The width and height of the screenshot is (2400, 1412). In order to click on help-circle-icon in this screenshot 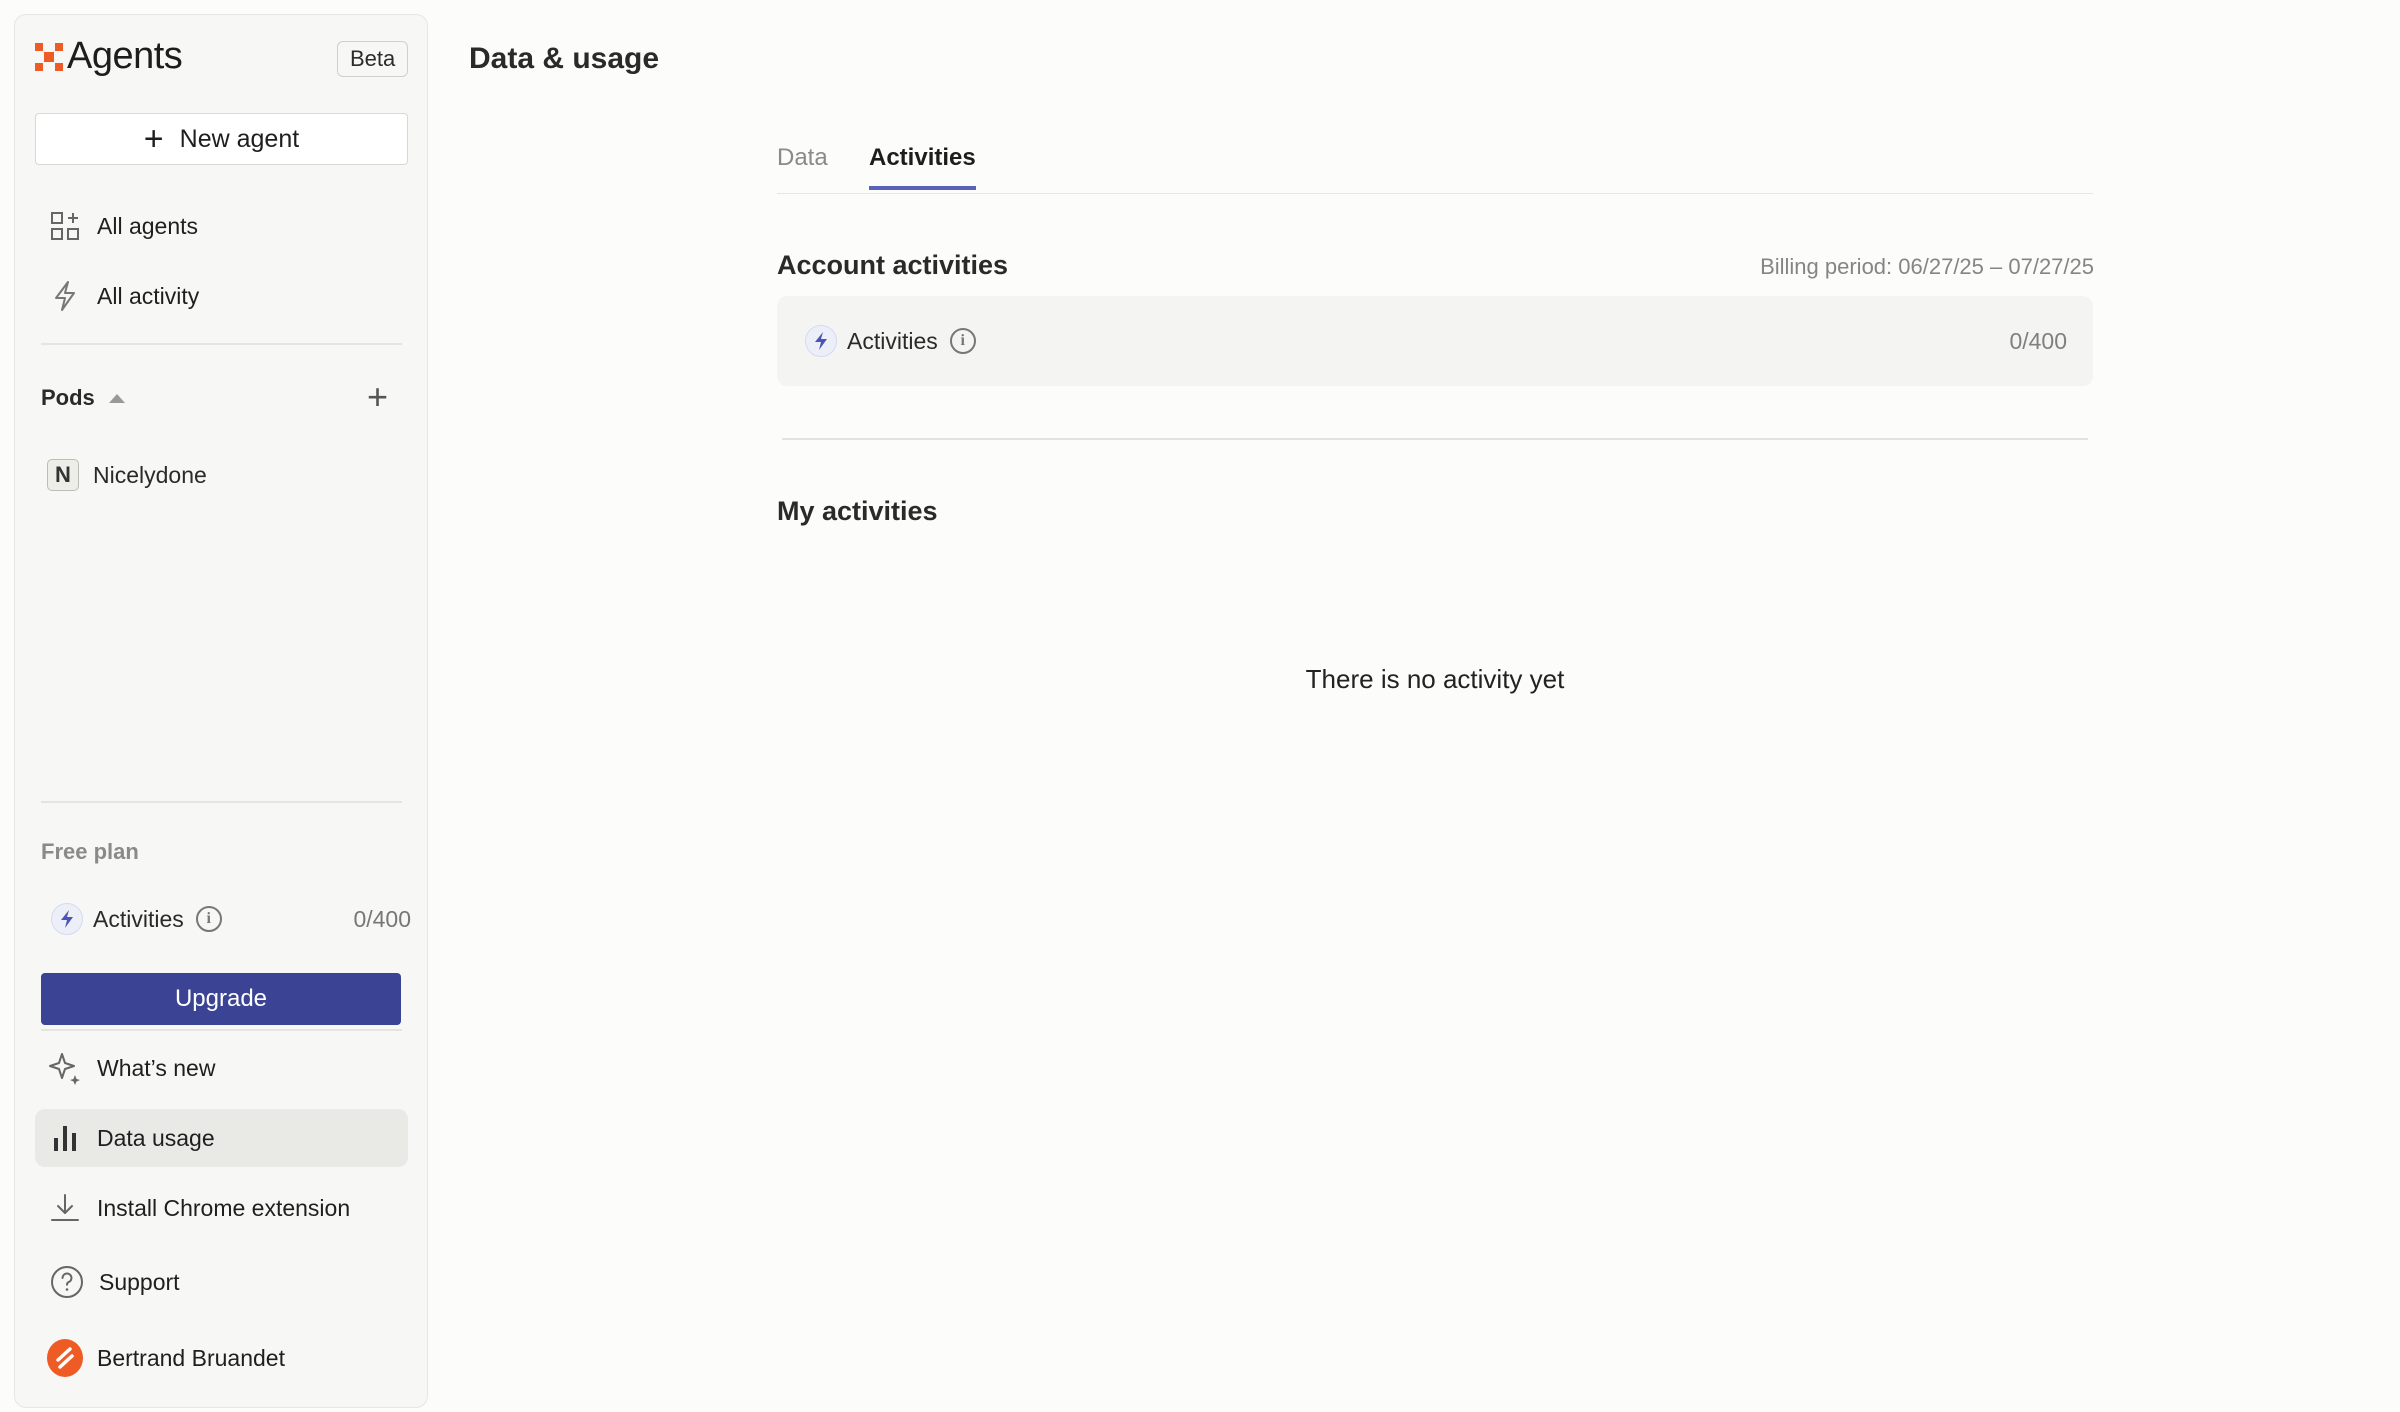, I will do `click(67, 1282)`.